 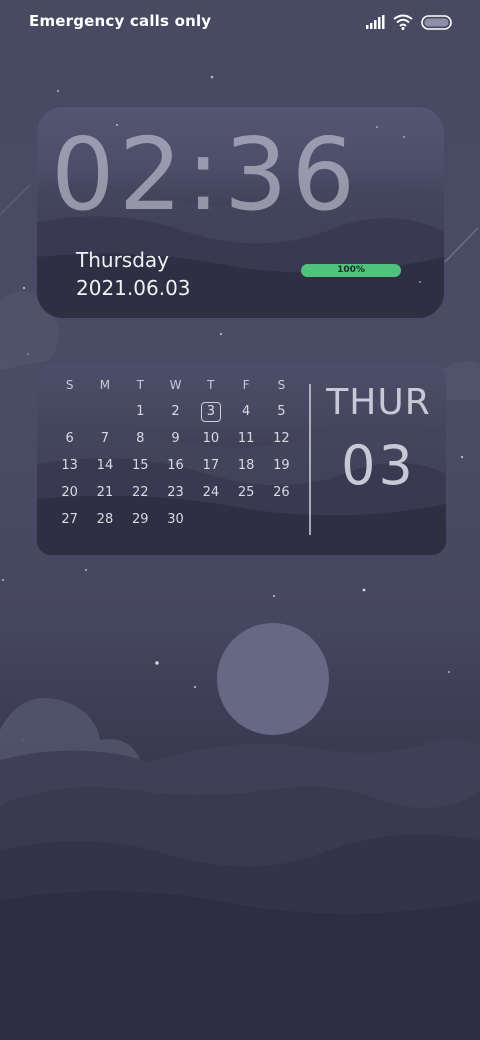 What do you see at coordinates (210, 496) in the screenshot?
I see `calendar-day: 24` at bounding box center [210, 496].